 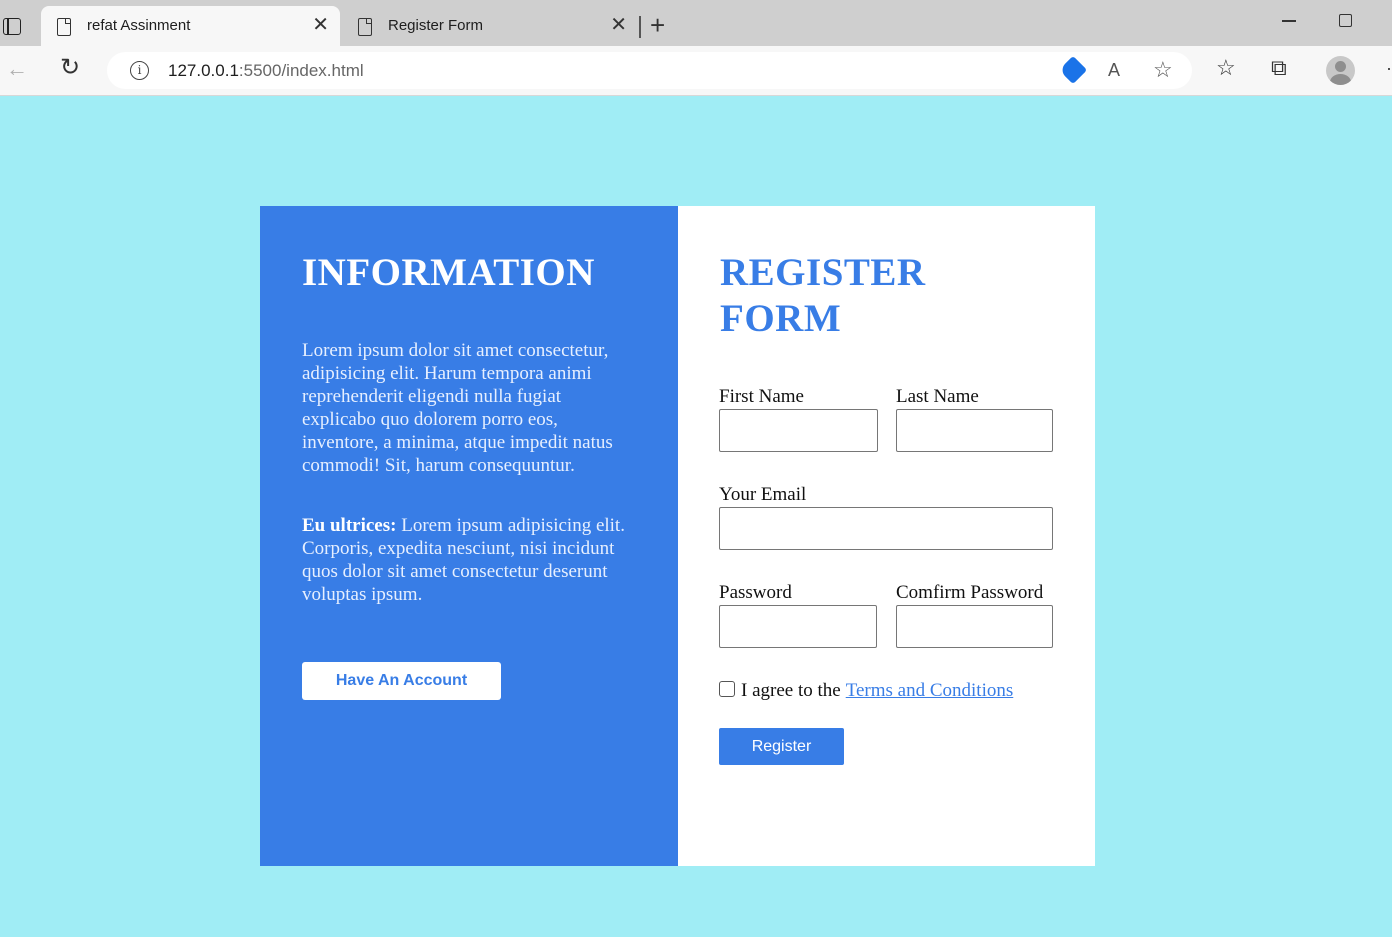 What do you see at coordinates (1226, 68) in the screenshot?
I see `favorites-icon: ☆` at bounding box center [1226, 68].